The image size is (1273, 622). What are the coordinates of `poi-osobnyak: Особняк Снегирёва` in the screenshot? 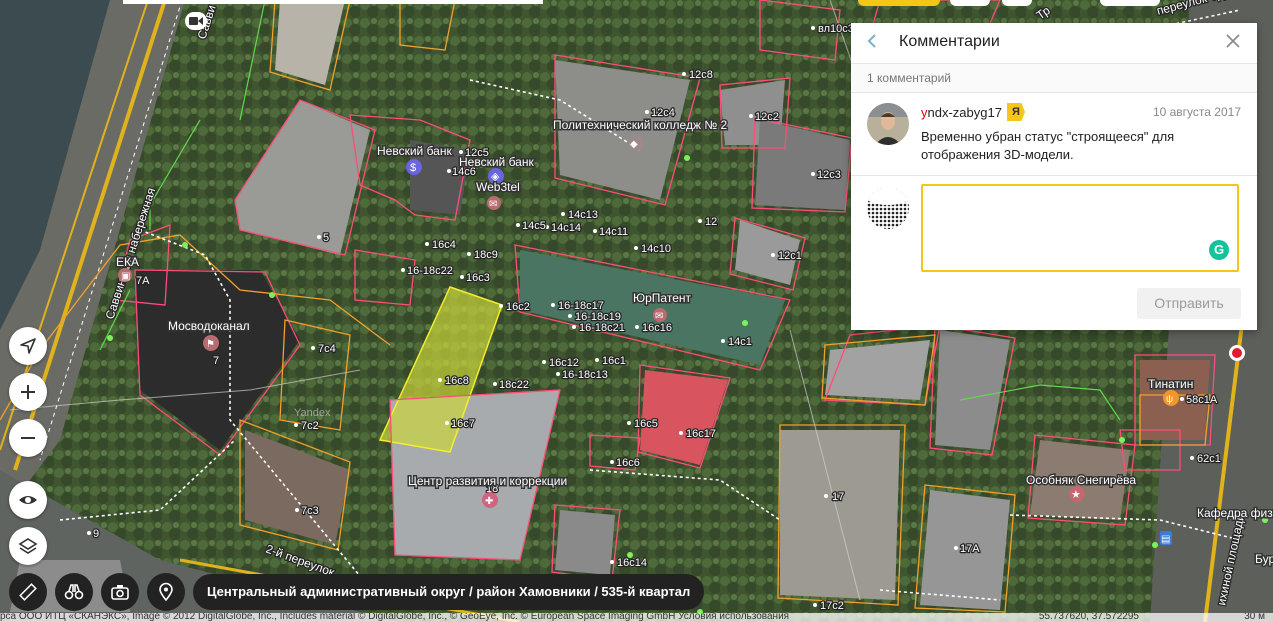 It's located at (1081, 480).